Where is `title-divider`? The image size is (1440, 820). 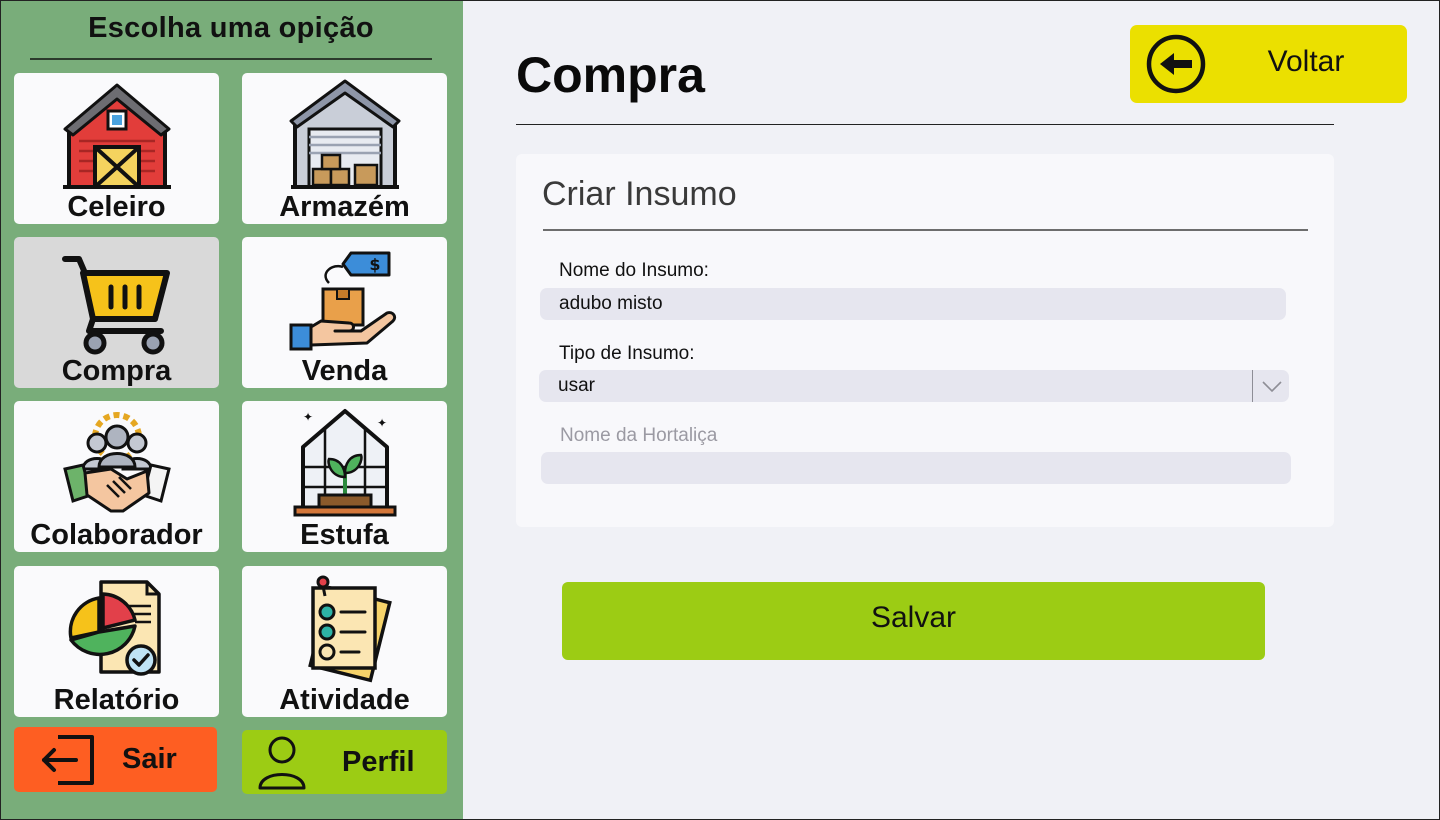
title-divider is located at coordinates (925, 124).